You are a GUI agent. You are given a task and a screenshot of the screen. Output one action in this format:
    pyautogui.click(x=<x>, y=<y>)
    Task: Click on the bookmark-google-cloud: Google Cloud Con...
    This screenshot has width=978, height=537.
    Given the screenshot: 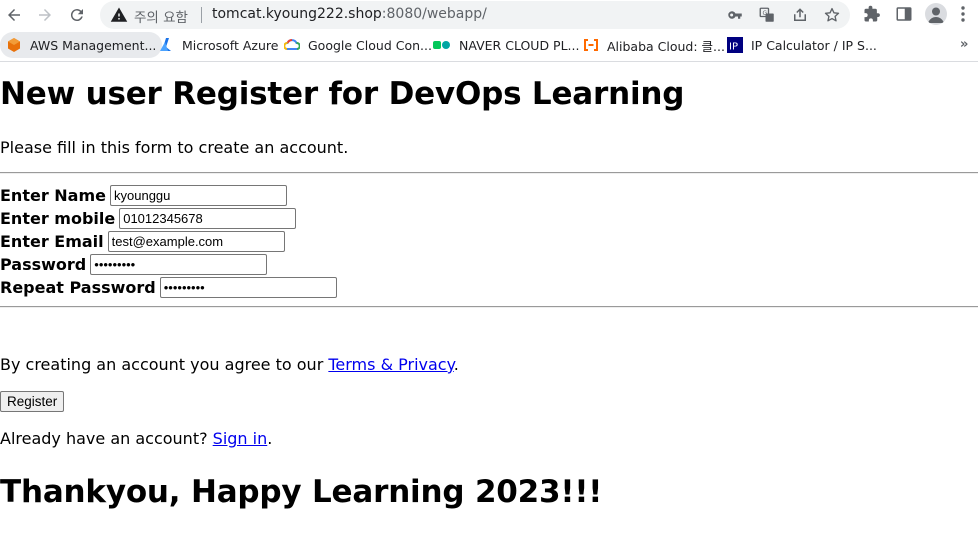 What is the action you would take?
    pyautogui.click(x=358, y=45)
    